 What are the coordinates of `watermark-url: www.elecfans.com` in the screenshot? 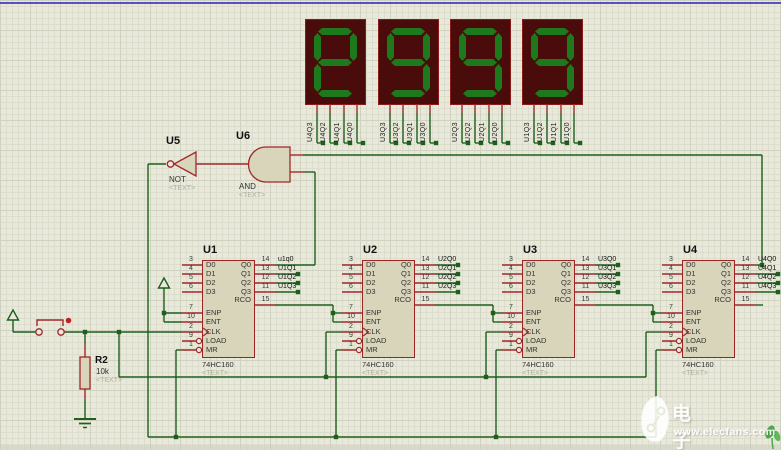 It's located at (725, 432).